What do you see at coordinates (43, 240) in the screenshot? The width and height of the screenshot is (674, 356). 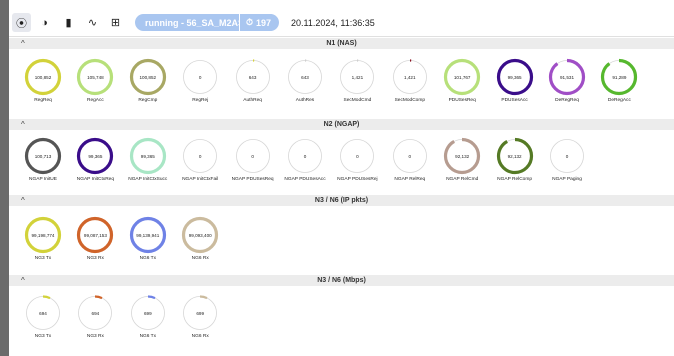 I see `gauge-tile: 99,198,774 NG3 Tx` at bounding box center [43, 240].